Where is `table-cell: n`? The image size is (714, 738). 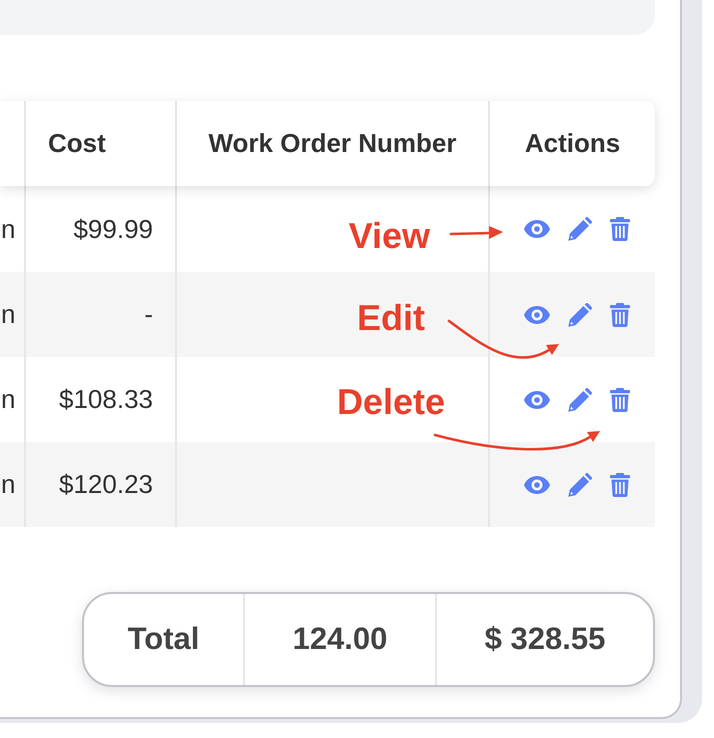 table-cell: n is located at coordinates (13, 484).